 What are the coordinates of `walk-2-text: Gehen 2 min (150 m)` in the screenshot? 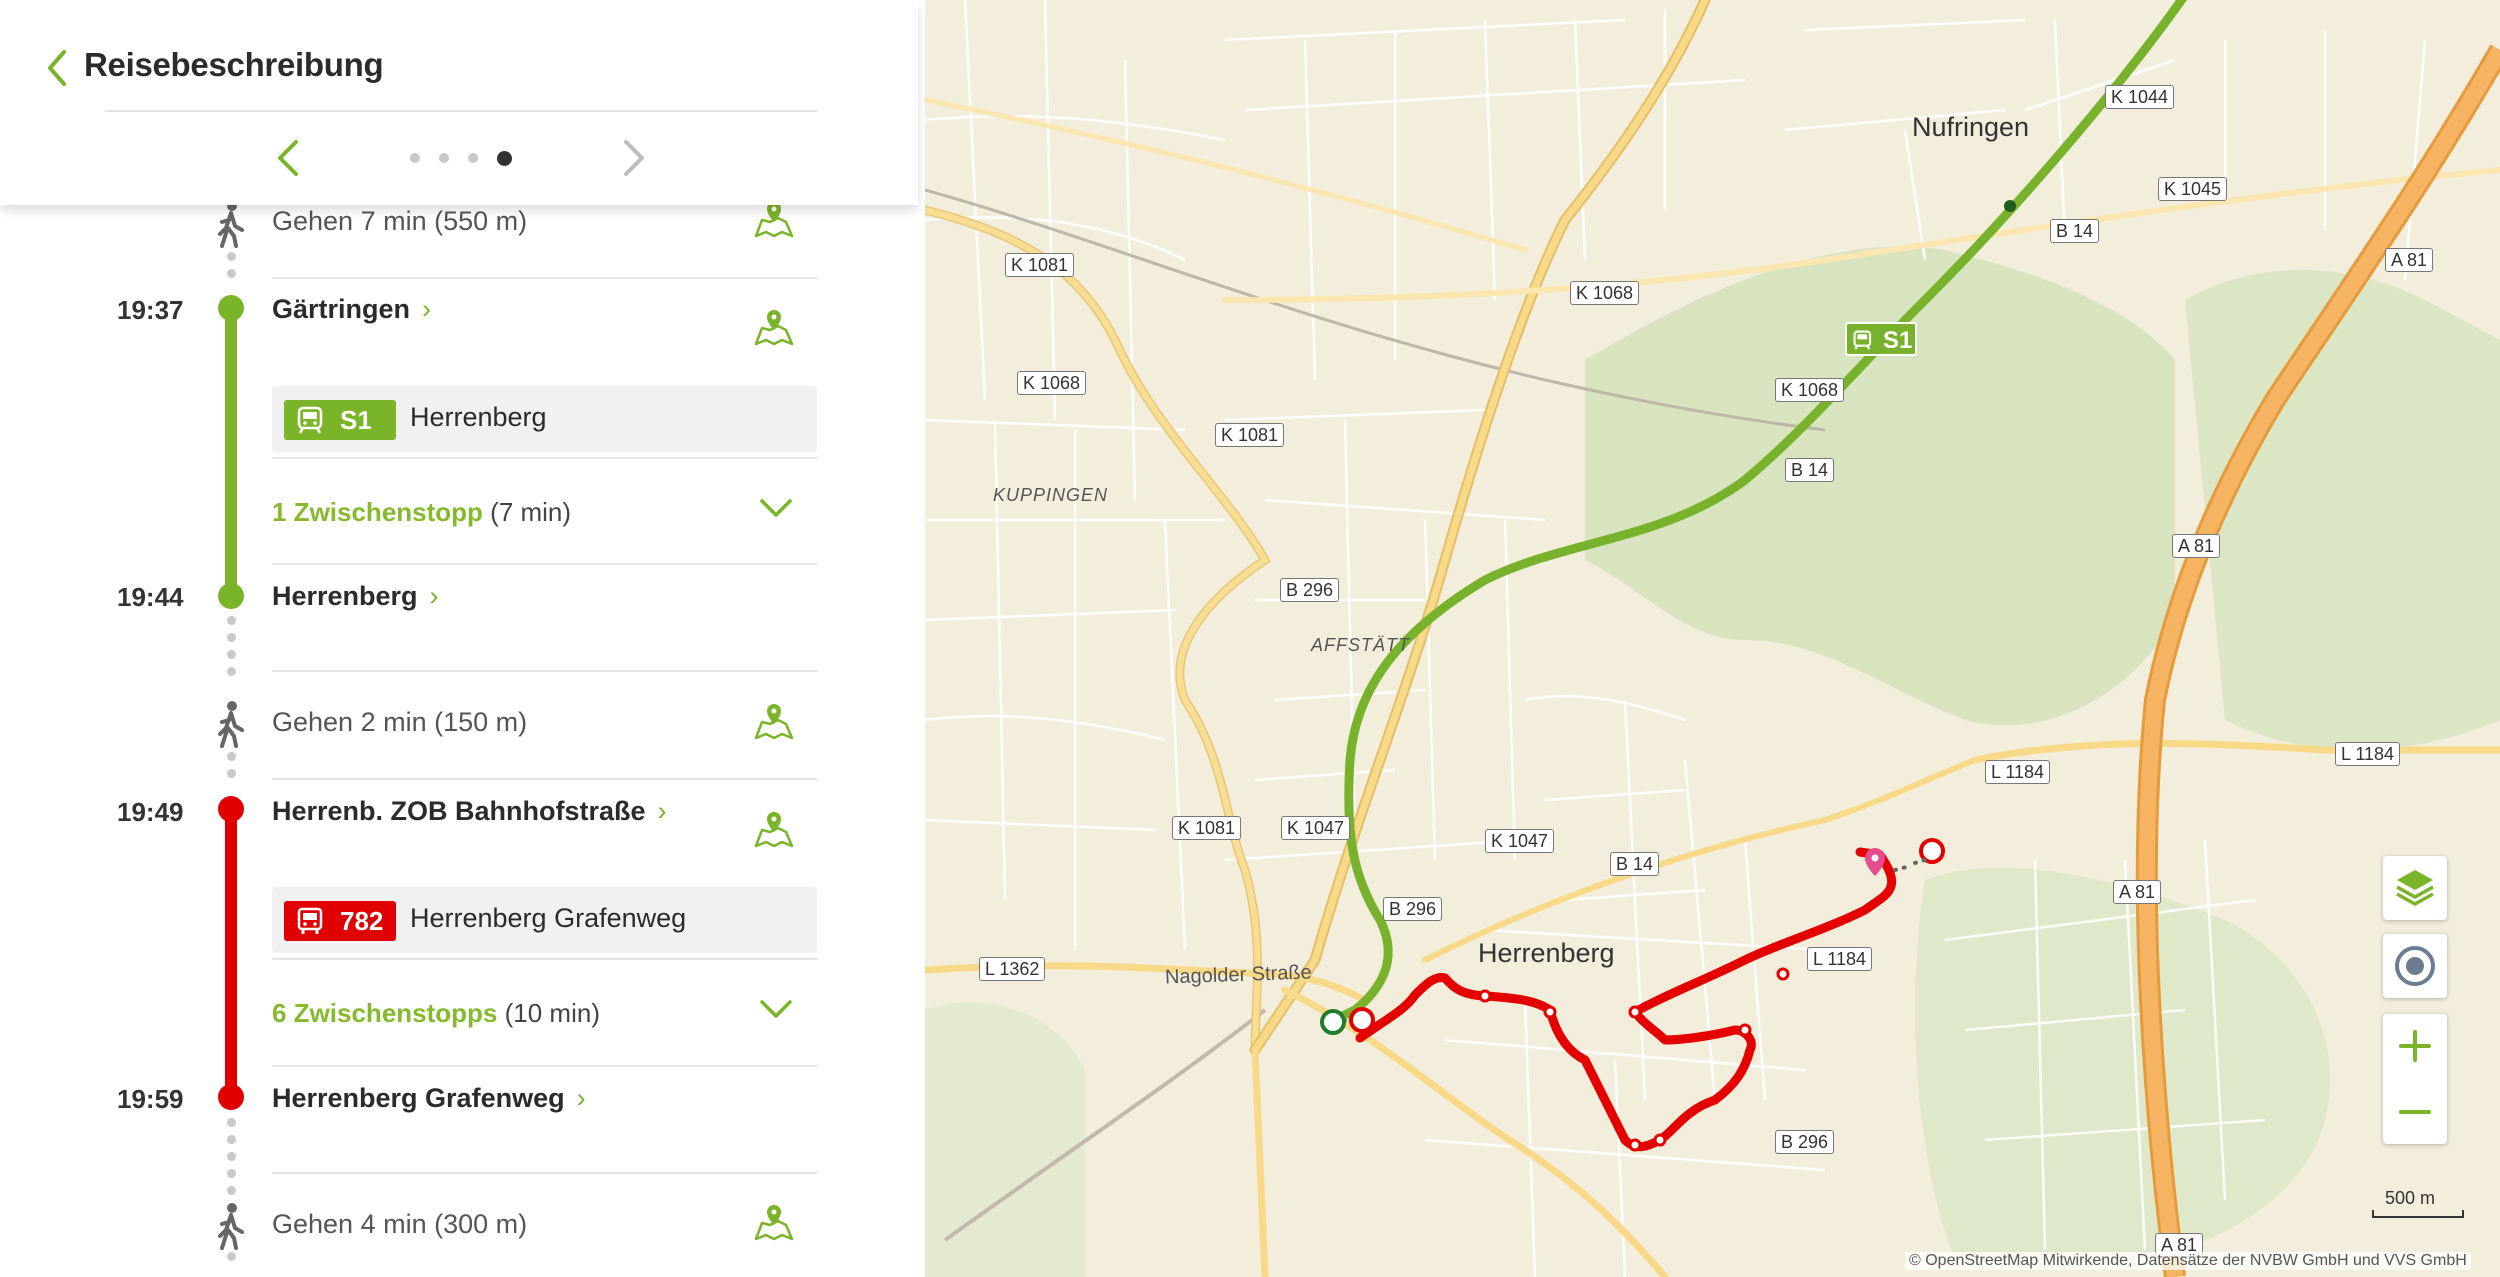 It's located at (400, 722).